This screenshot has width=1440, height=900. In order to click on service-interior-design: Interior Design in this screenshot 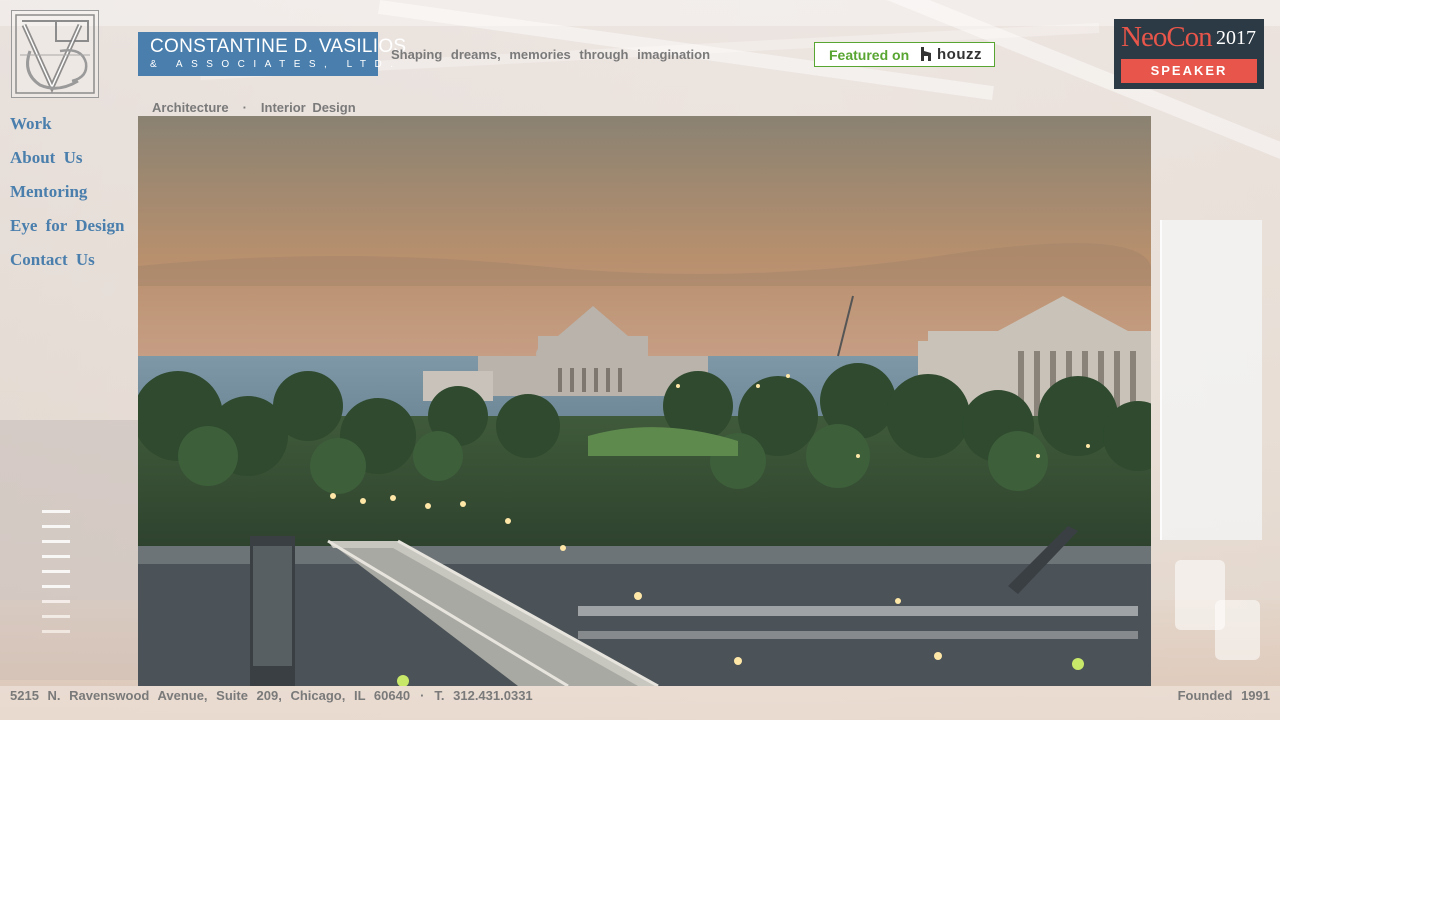, I will do `click(308, 107)`.